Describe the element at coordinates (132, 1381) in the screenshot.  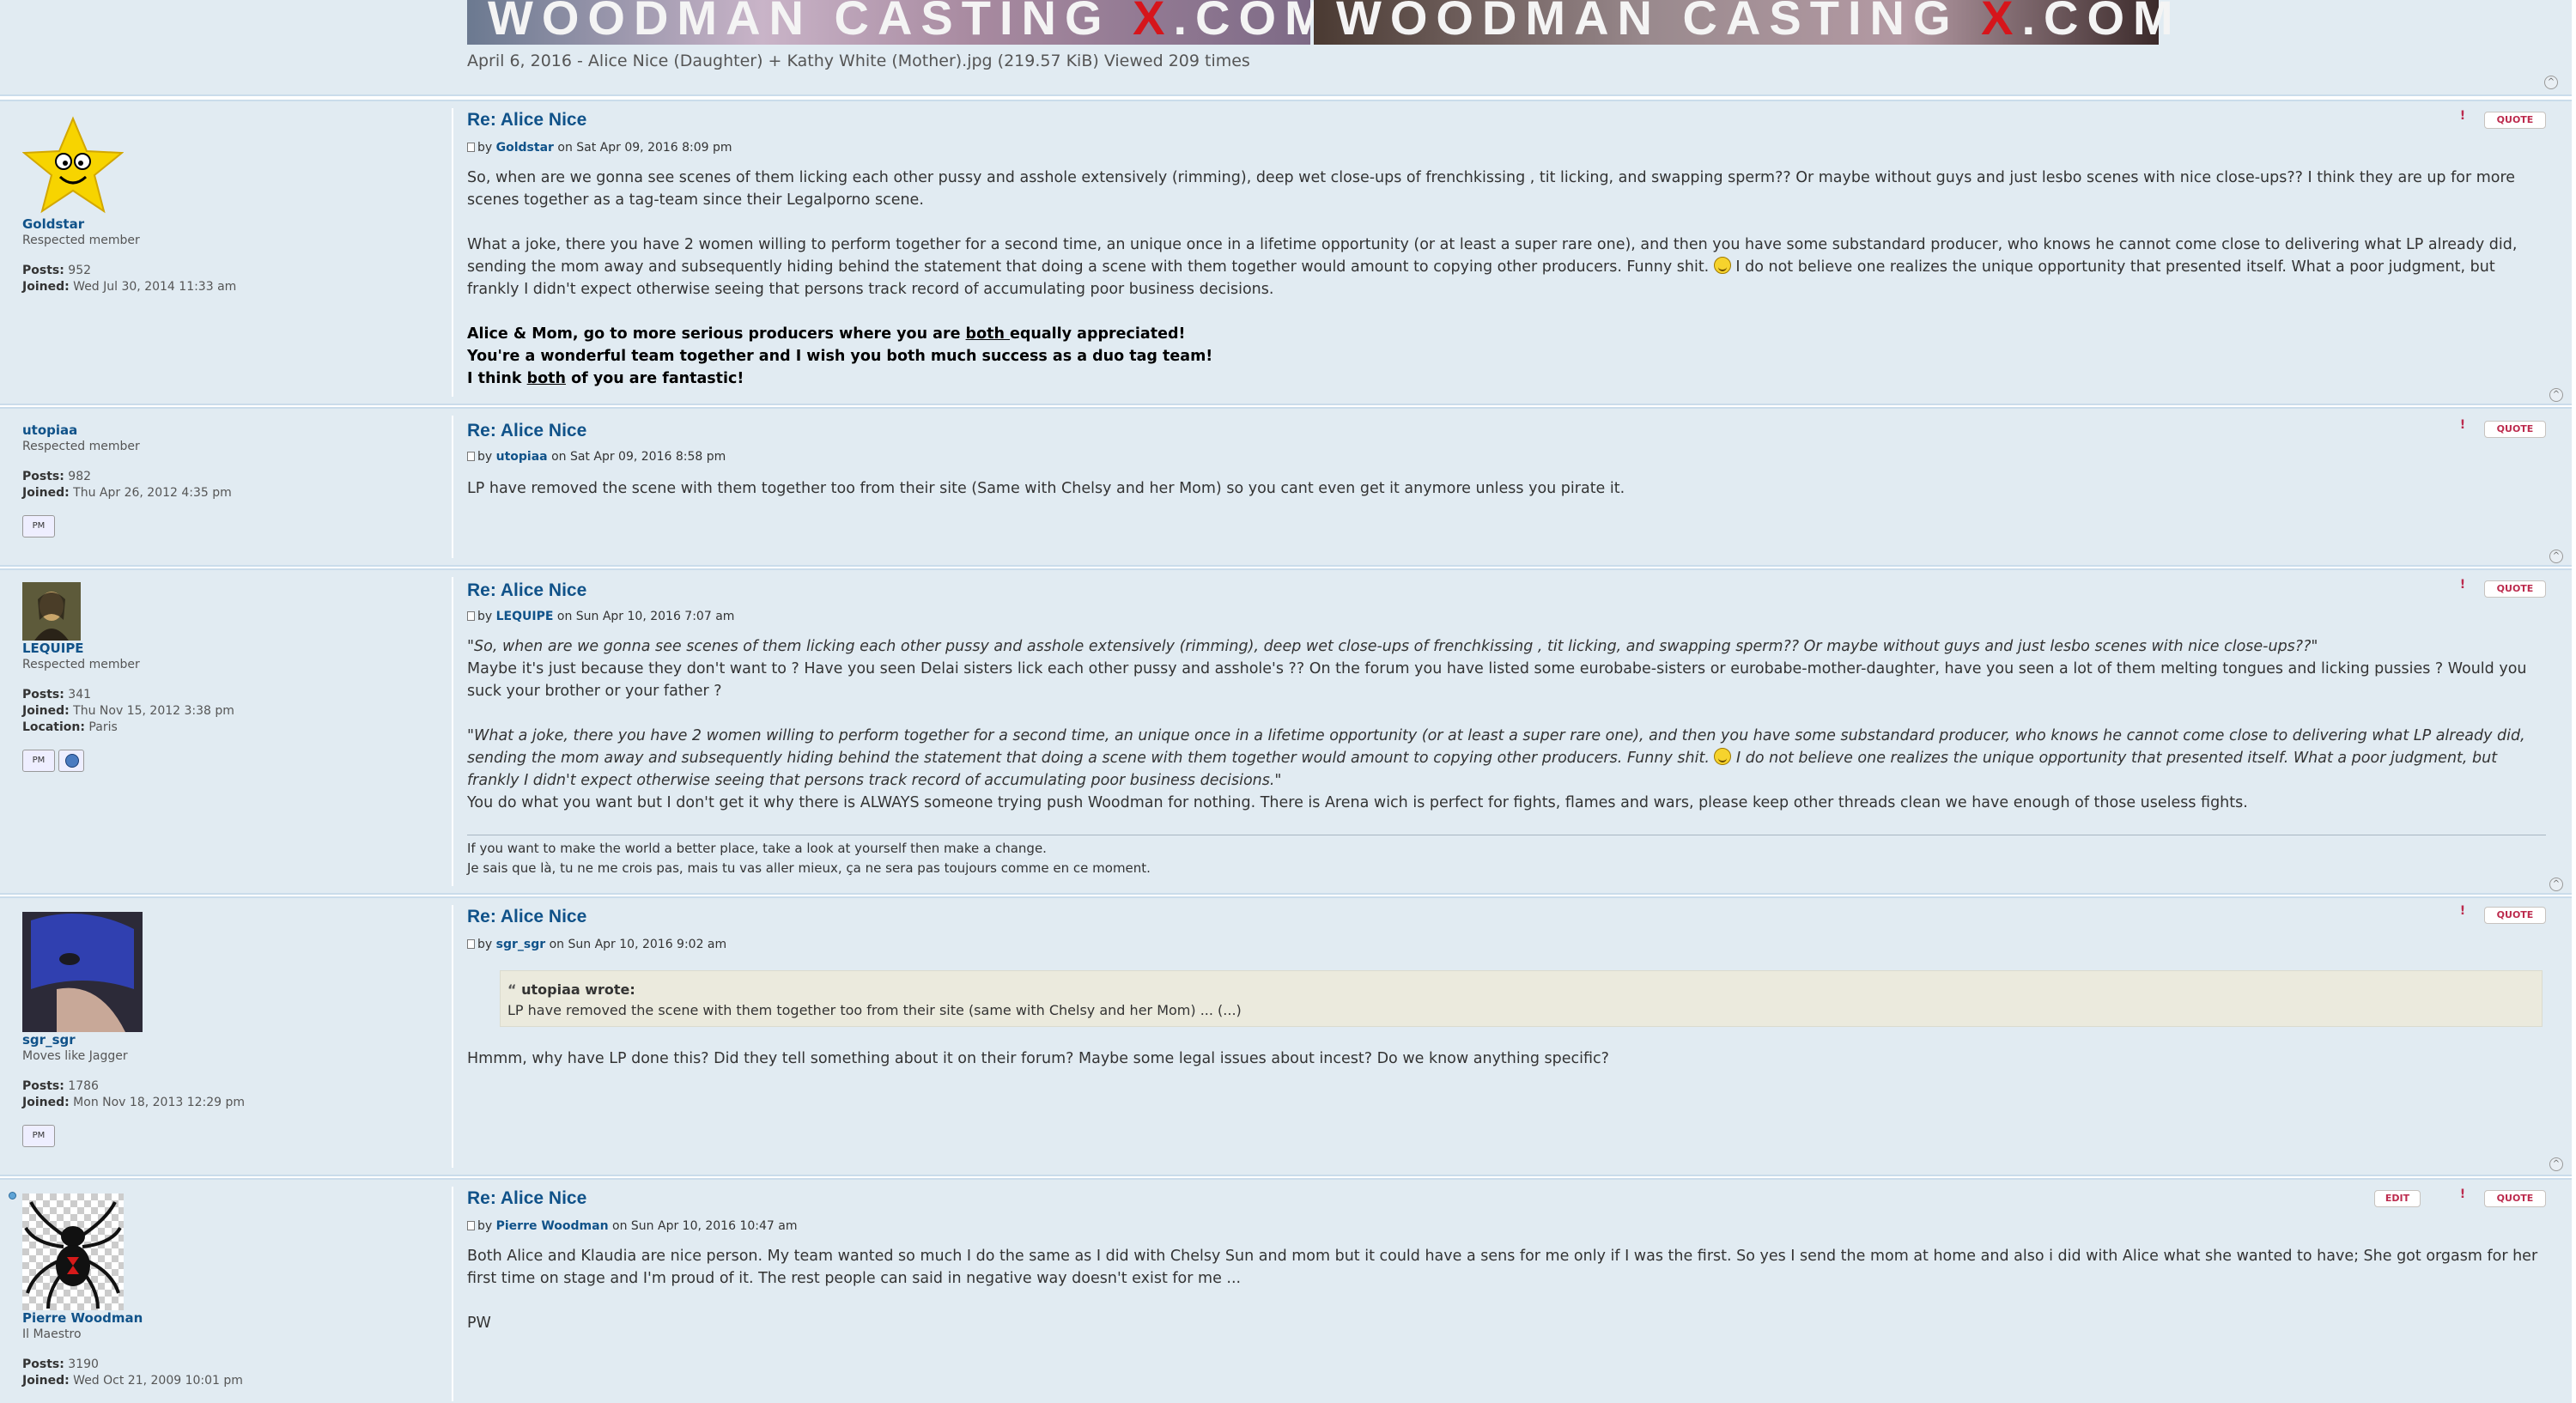
I see `profile-joined: Joined: Wed Oct 21, 2009 10:01 pm` at that location.